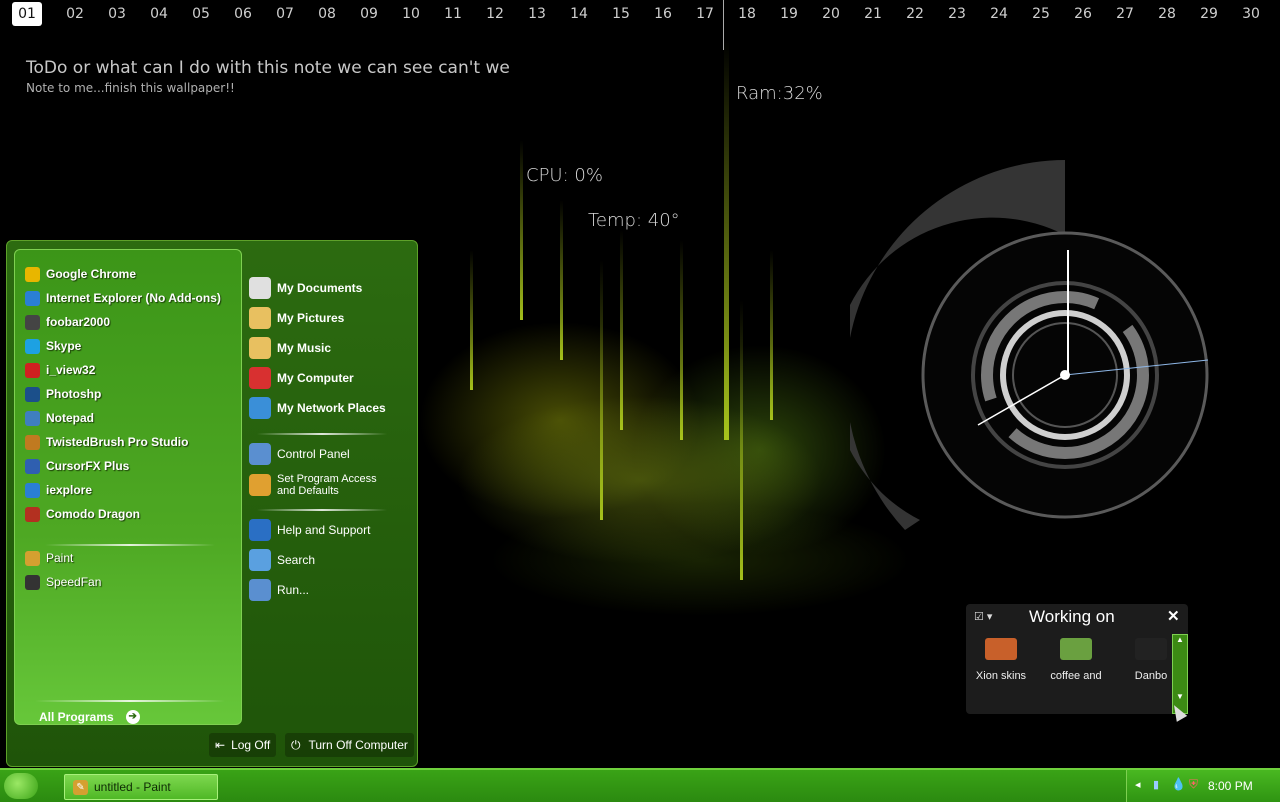  What do you see at coordinates (915, 14) in the screenshot?
I see `calendar-day: 22` at bounding box center [915, 14].